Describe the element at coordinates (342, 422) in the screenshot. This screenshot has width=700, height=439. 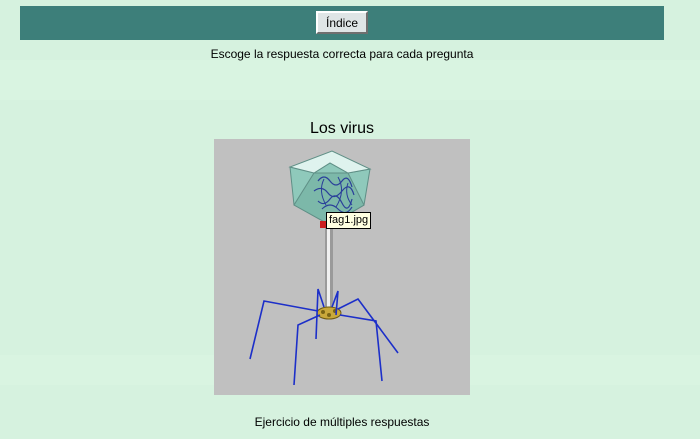
I see `exercise-caption: Ejercicio de múltiples respuestas` at that location.